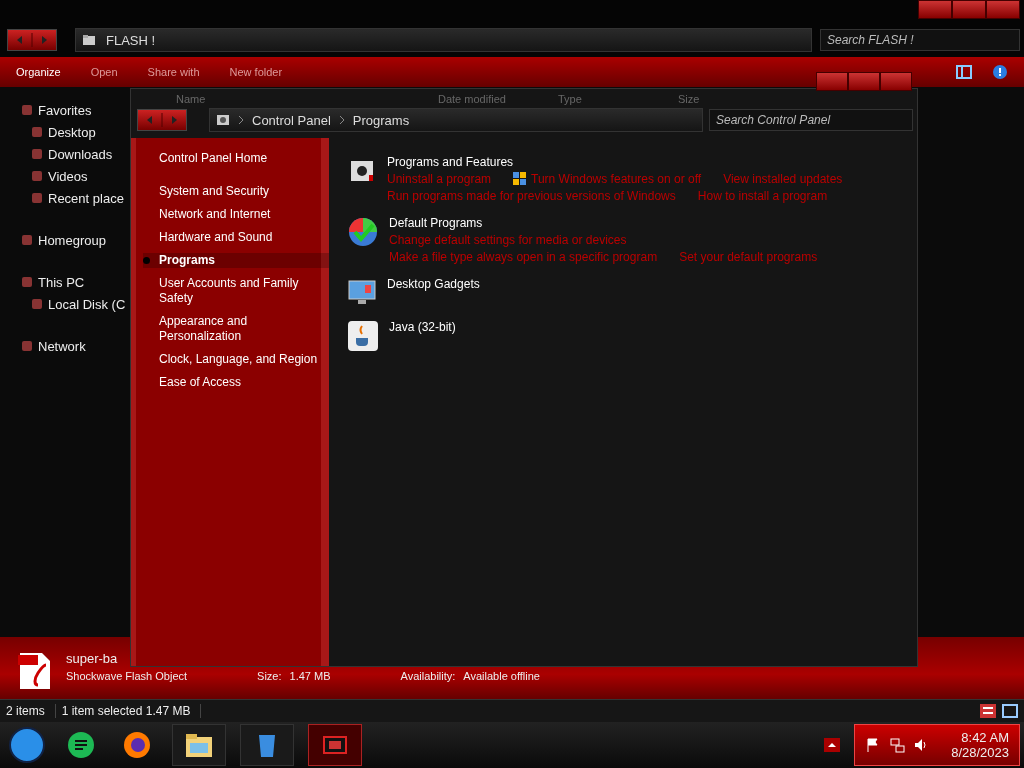 This screenshot has width=1024, height=768. What do you see at coordinates (127, 676) in the screenshot?
I see `file-type: Shockwave Flash Object` at bounding box center [127, 676].